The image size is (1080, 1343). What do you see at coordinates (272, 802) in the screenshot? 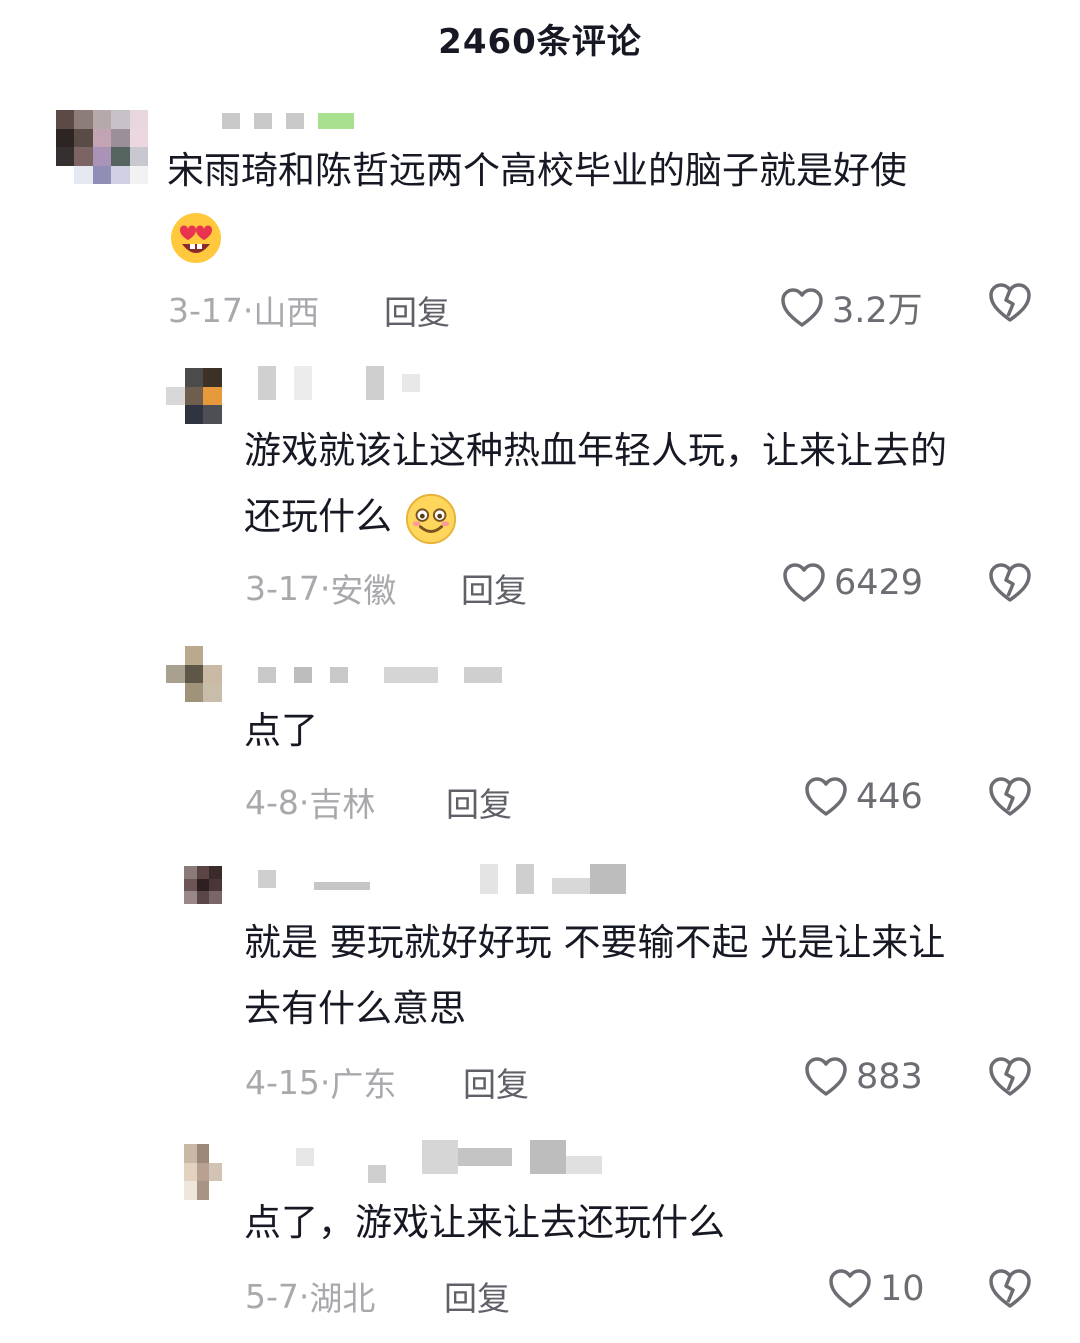
I see `comment-date: 4-8` at bounding box center [272, 802].